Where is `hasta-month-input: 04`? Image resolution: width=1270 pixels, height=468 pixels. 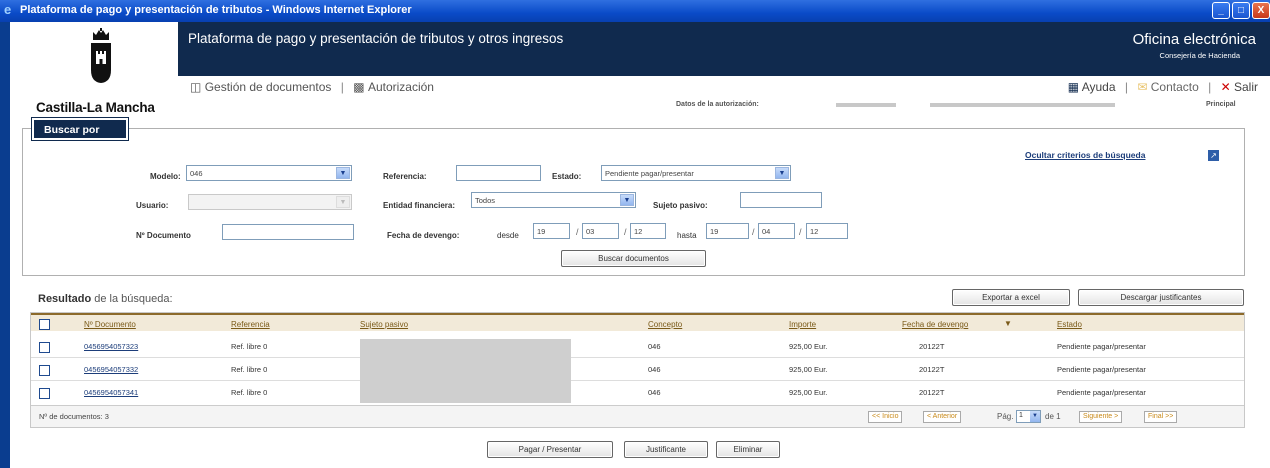 hasta-month-input: 04 is located at coordinates (776, 231).